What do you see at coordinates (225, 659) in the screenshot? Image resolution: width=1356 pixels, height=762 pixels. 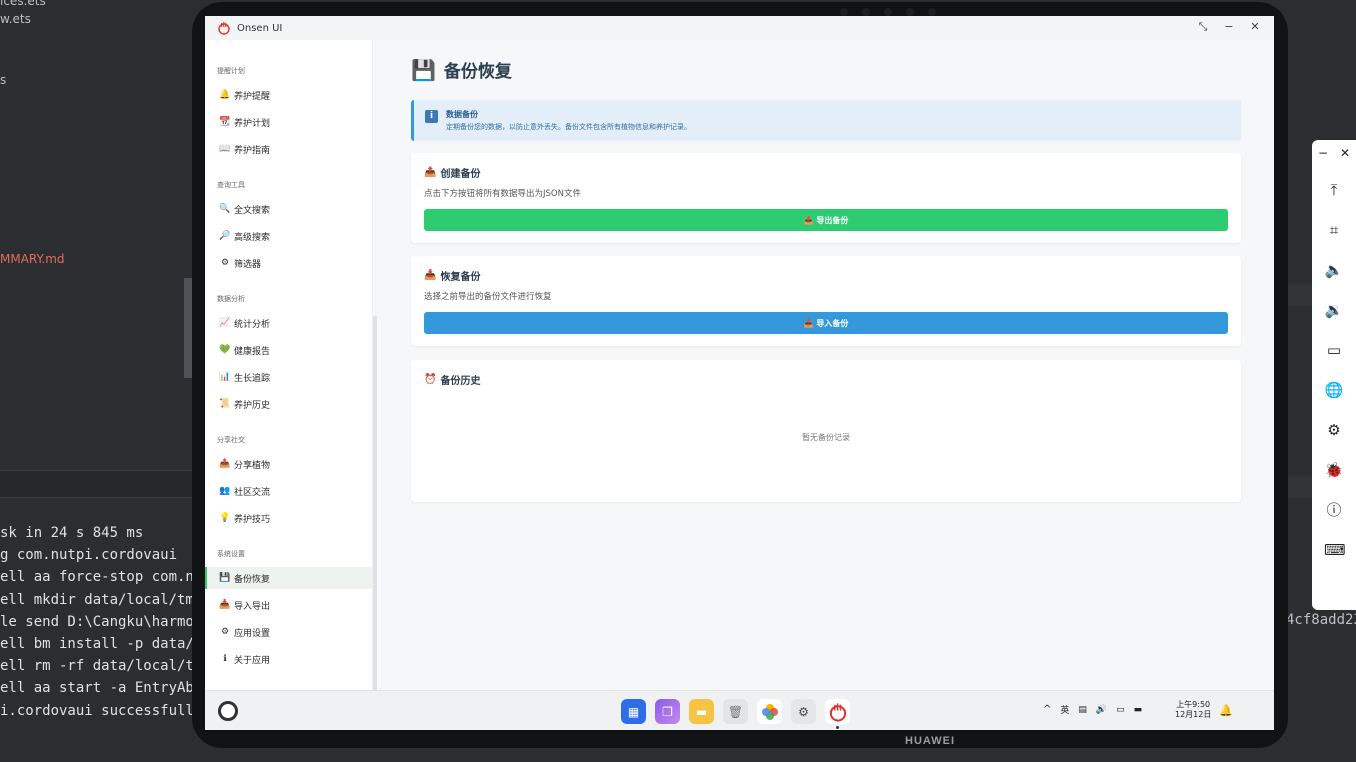 I see `info-icon: ℹ` at bounding box center [225, 659].